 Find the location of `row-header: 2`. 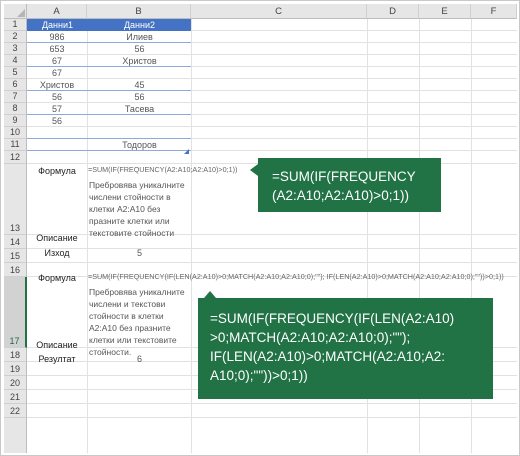

row-header: 2 is located at coordinates (15, 37).